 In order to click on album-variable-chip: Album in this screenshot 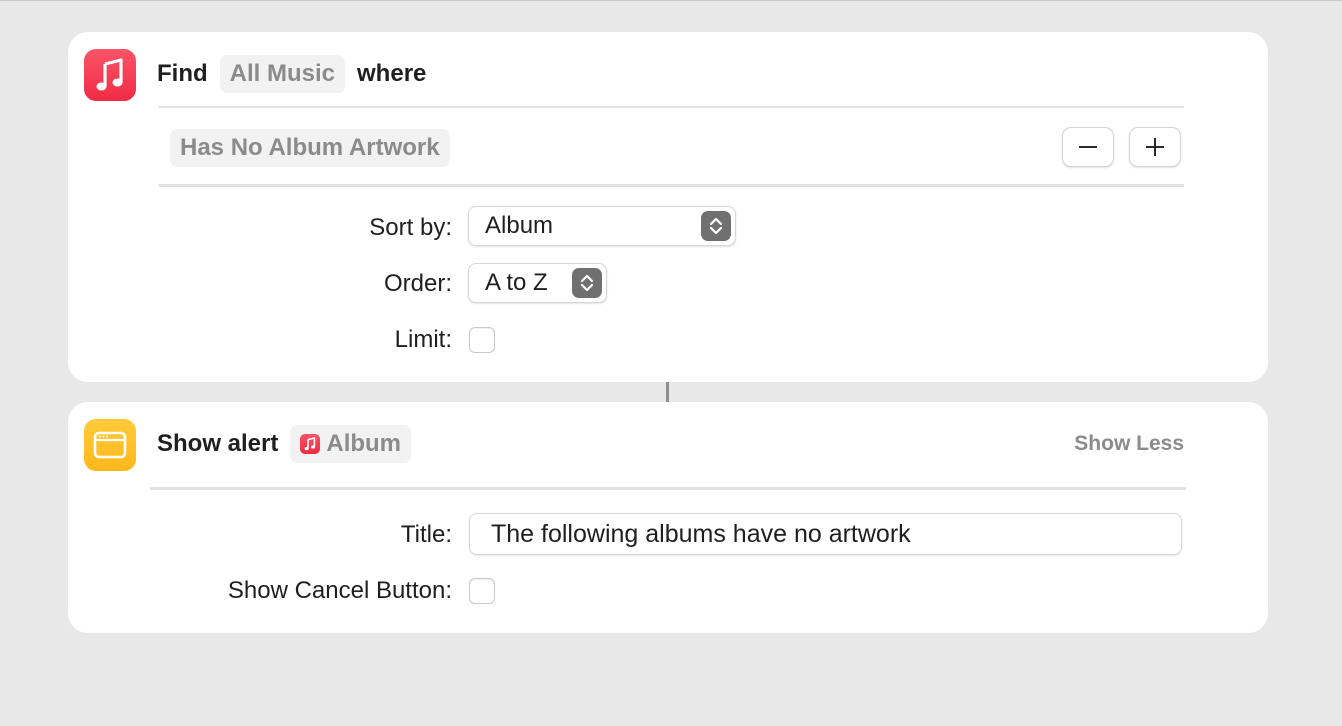, I will do `click(351, 444)`.